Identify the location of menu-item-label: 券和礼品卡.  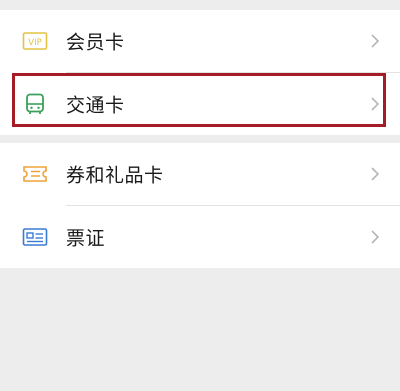
(115, 175).